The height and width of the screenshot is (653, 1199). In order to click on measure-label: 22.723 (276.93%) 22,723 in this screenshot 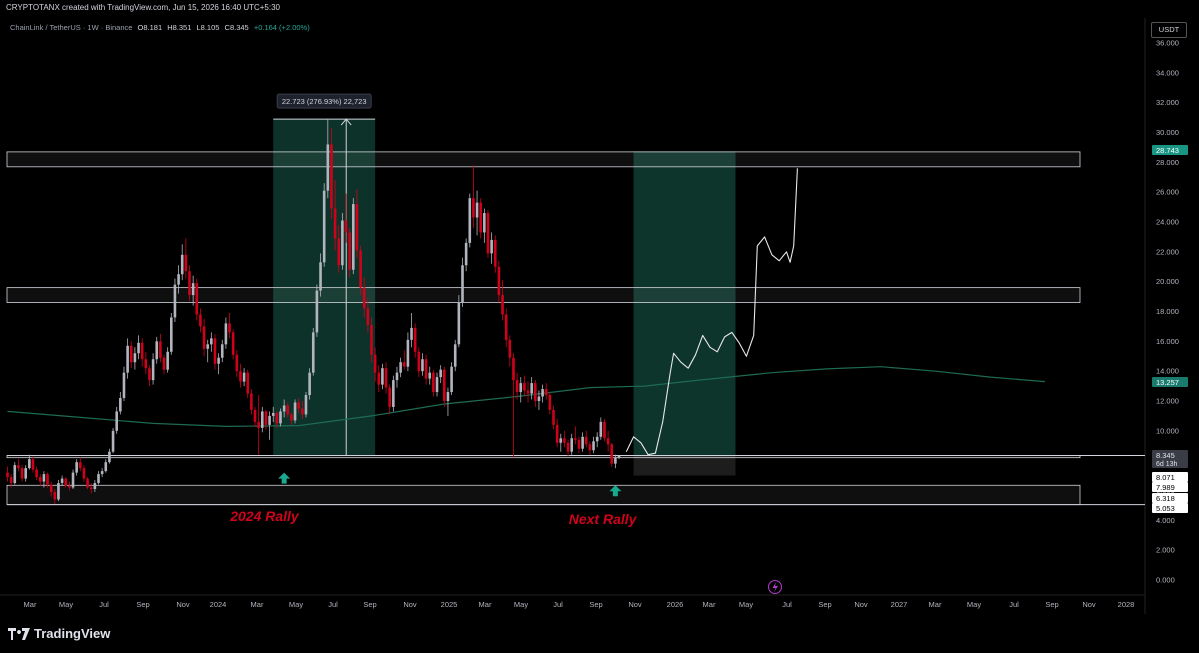, I will do `click(324, 101)`.